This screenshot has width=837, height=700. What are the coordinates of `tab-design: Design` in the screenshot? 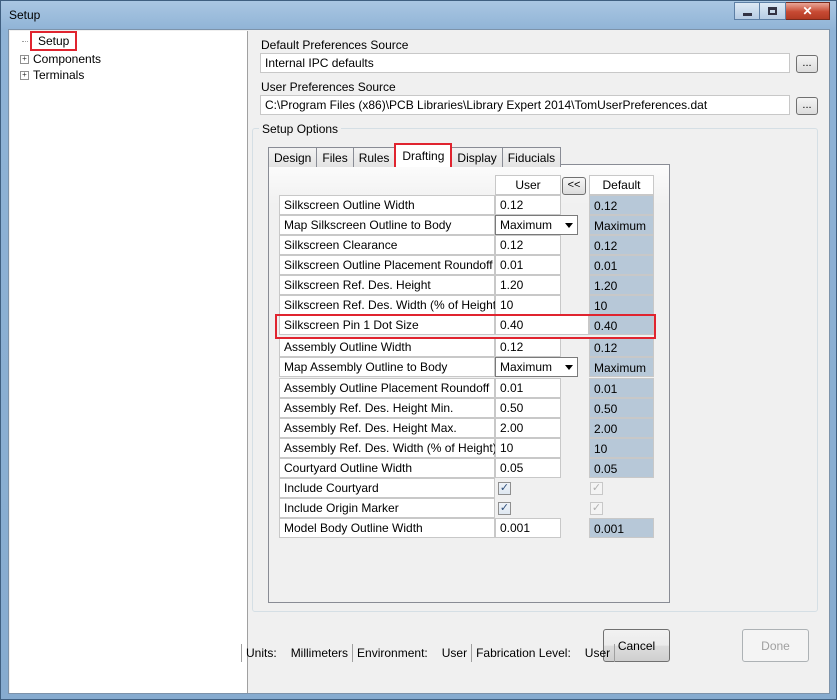 It's located at (293, 157).